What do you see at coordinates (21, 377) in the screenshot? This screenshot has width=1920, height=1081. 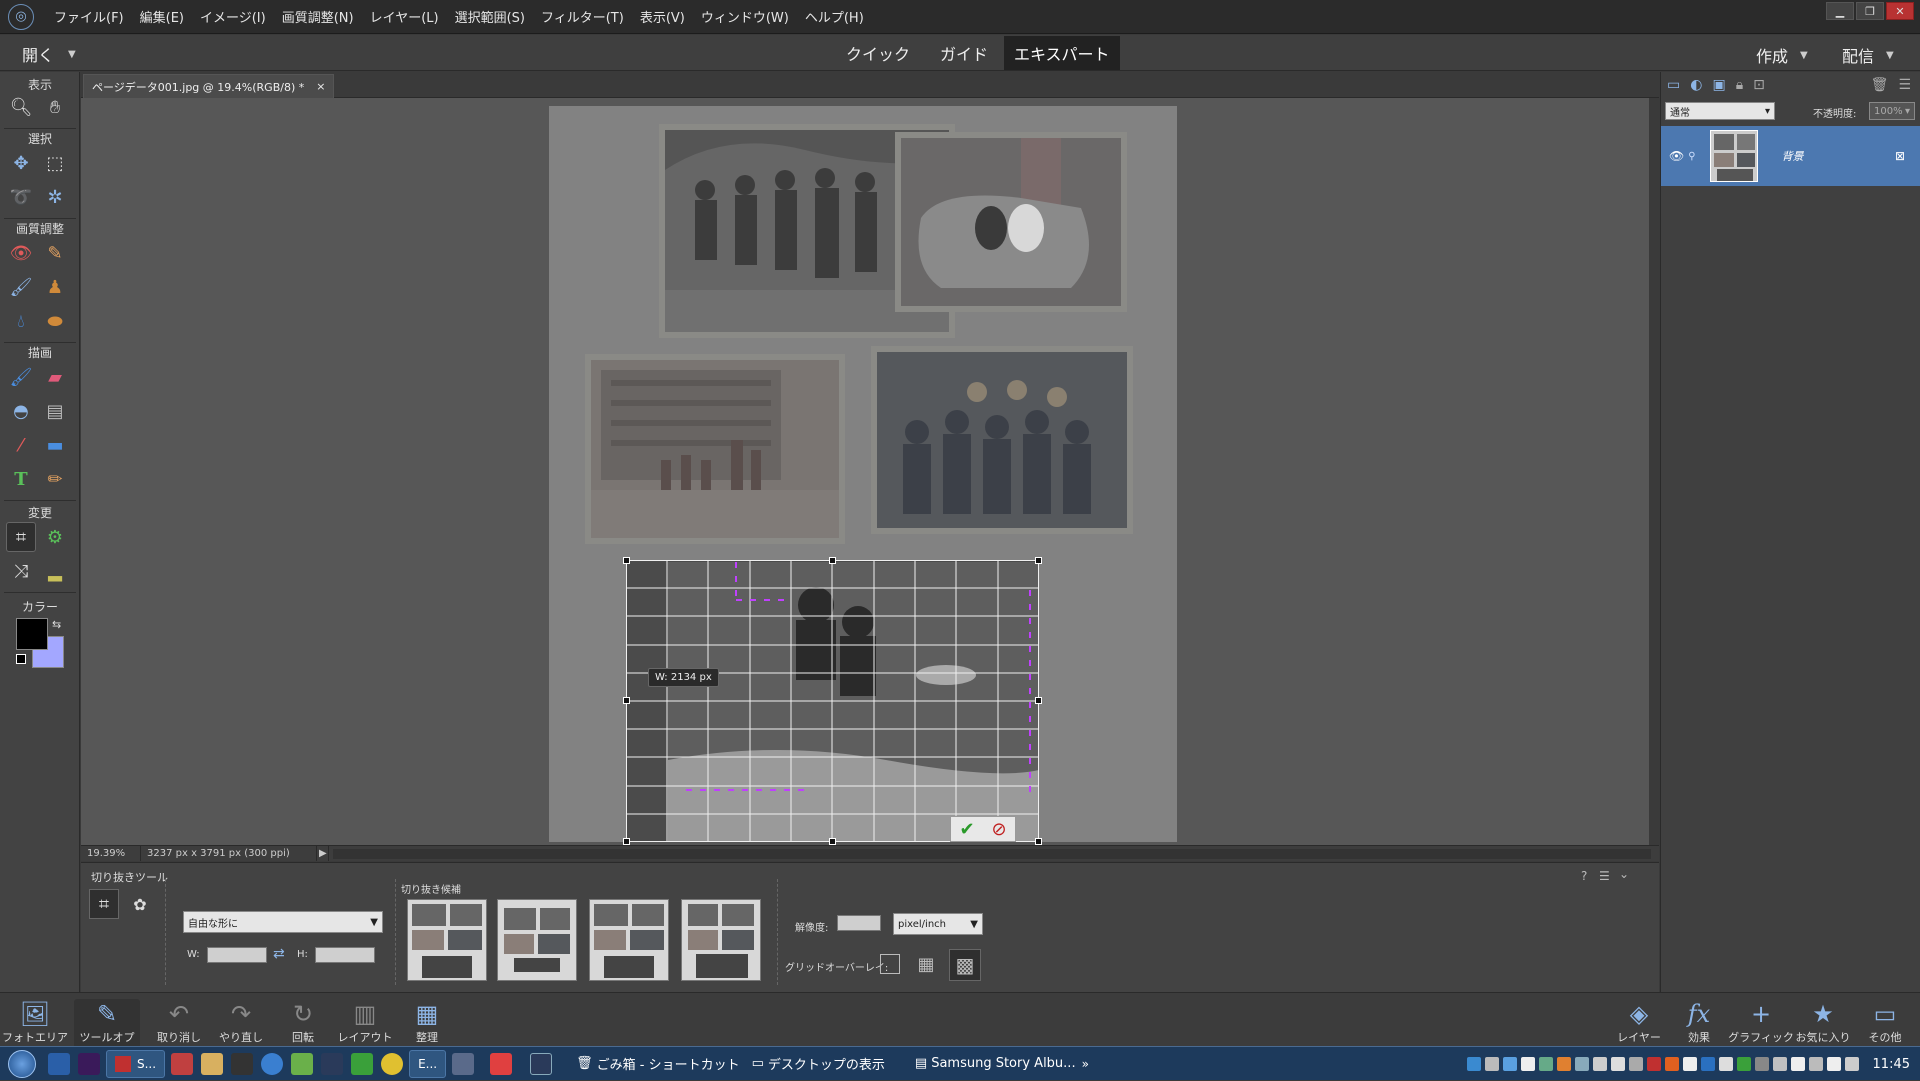 I see `brush-tool-icon: 🖌︎` at bounding box center [21, 377].